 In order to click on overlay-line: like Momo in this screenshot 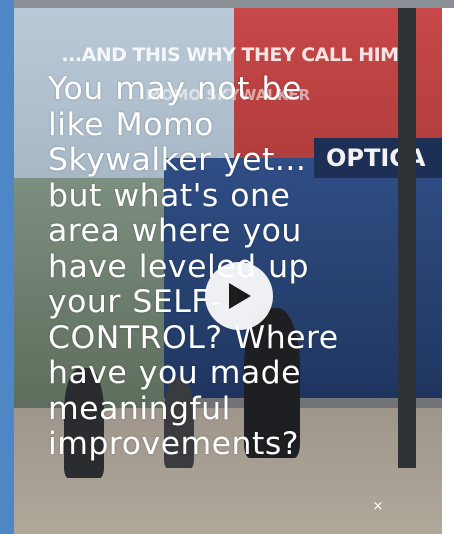, I will do `click(131, 124)`.